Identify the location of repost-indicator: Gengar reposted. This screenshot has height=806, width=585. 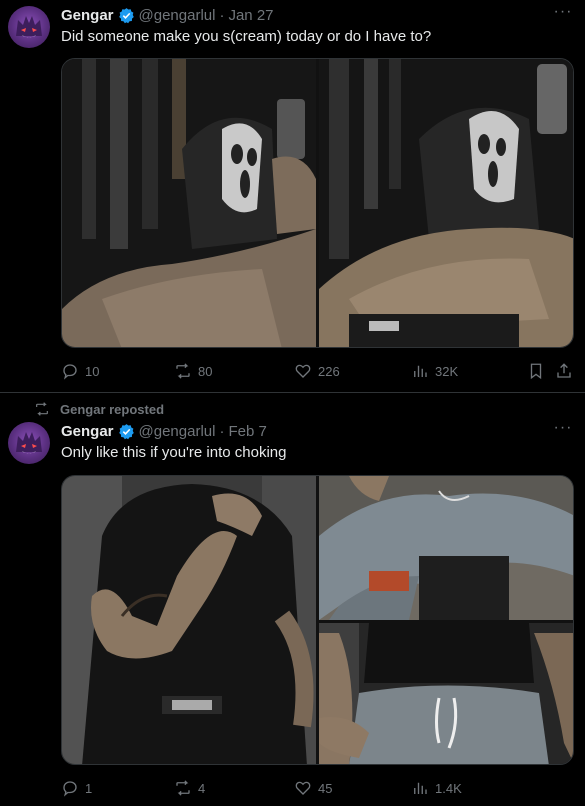
(99, 409).